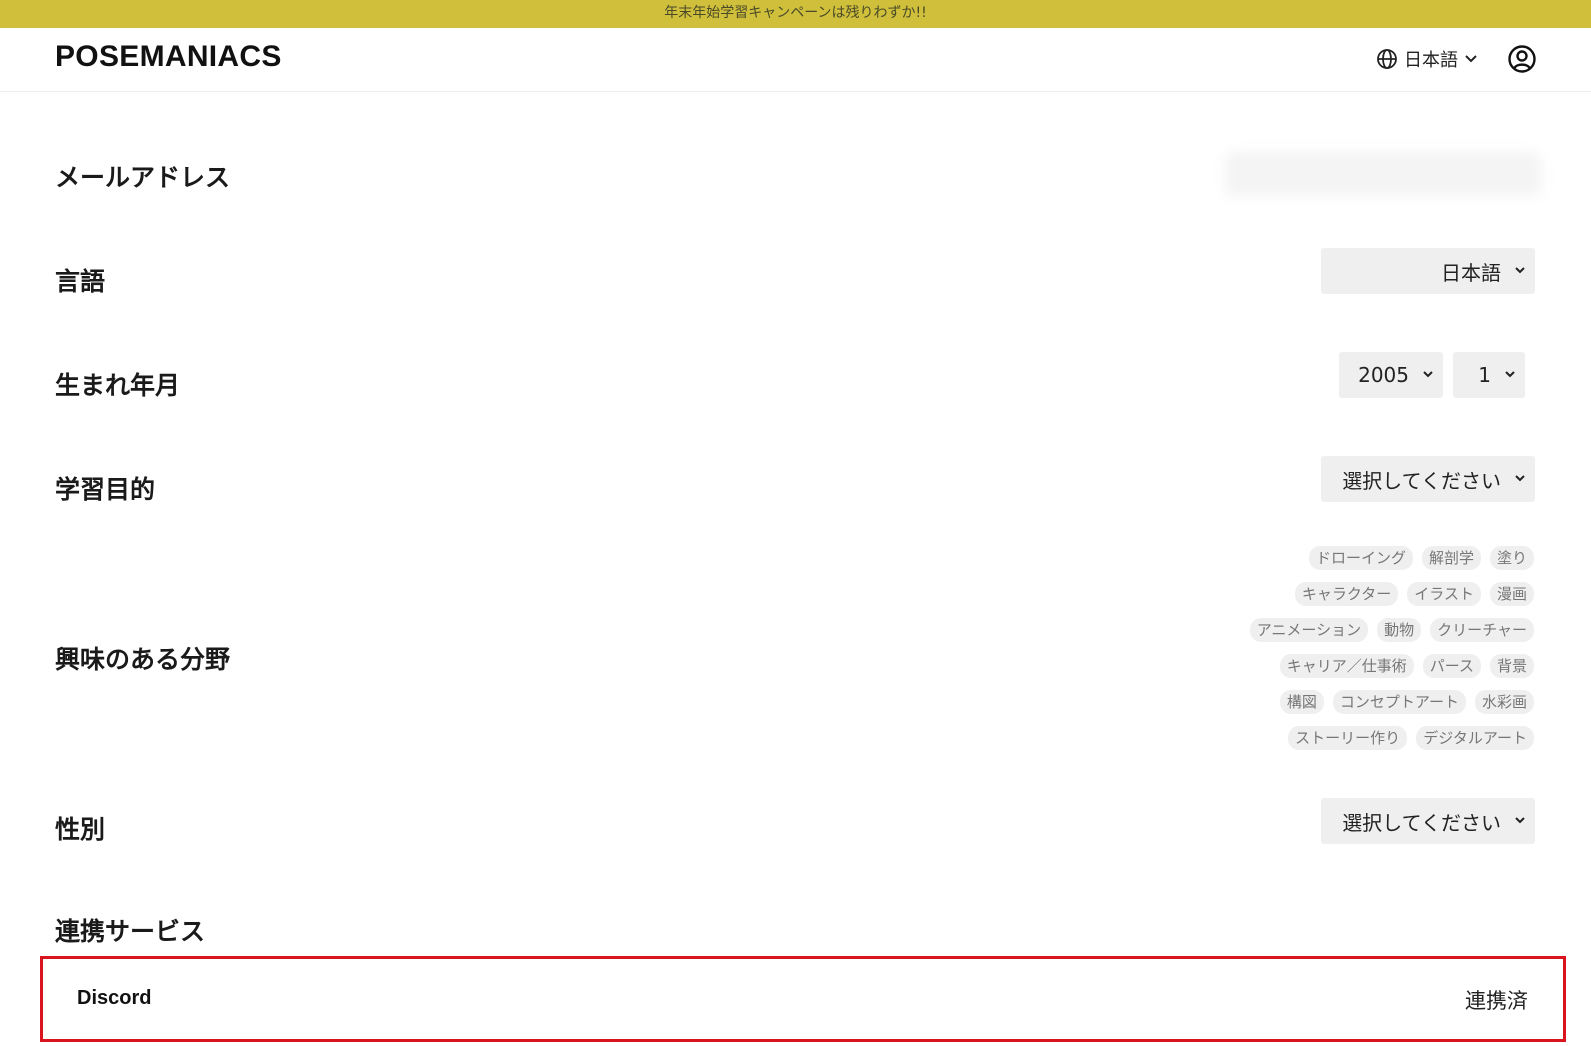 Image resolution: width=1591 pixels, height=1046 pixels. I want to click on interest-tag: クリーチャー, so click(1482, 630).